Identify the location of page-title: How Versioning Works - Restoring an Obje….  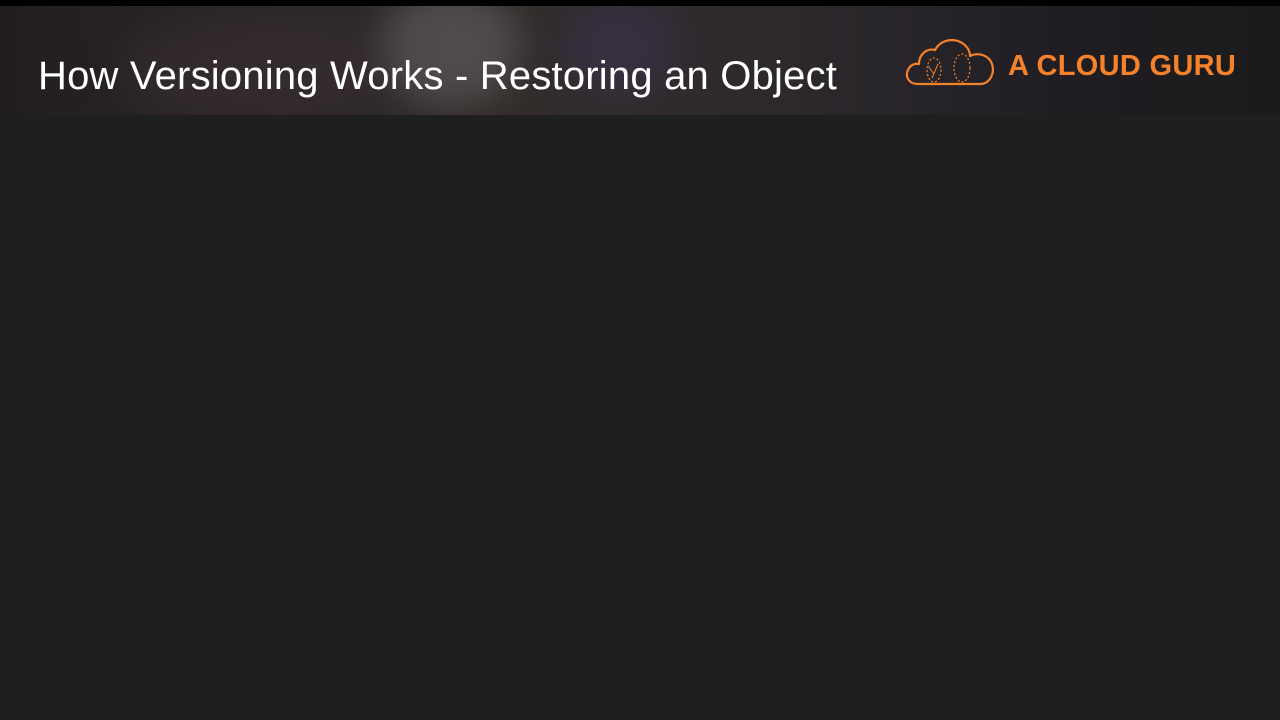
(438, 76).